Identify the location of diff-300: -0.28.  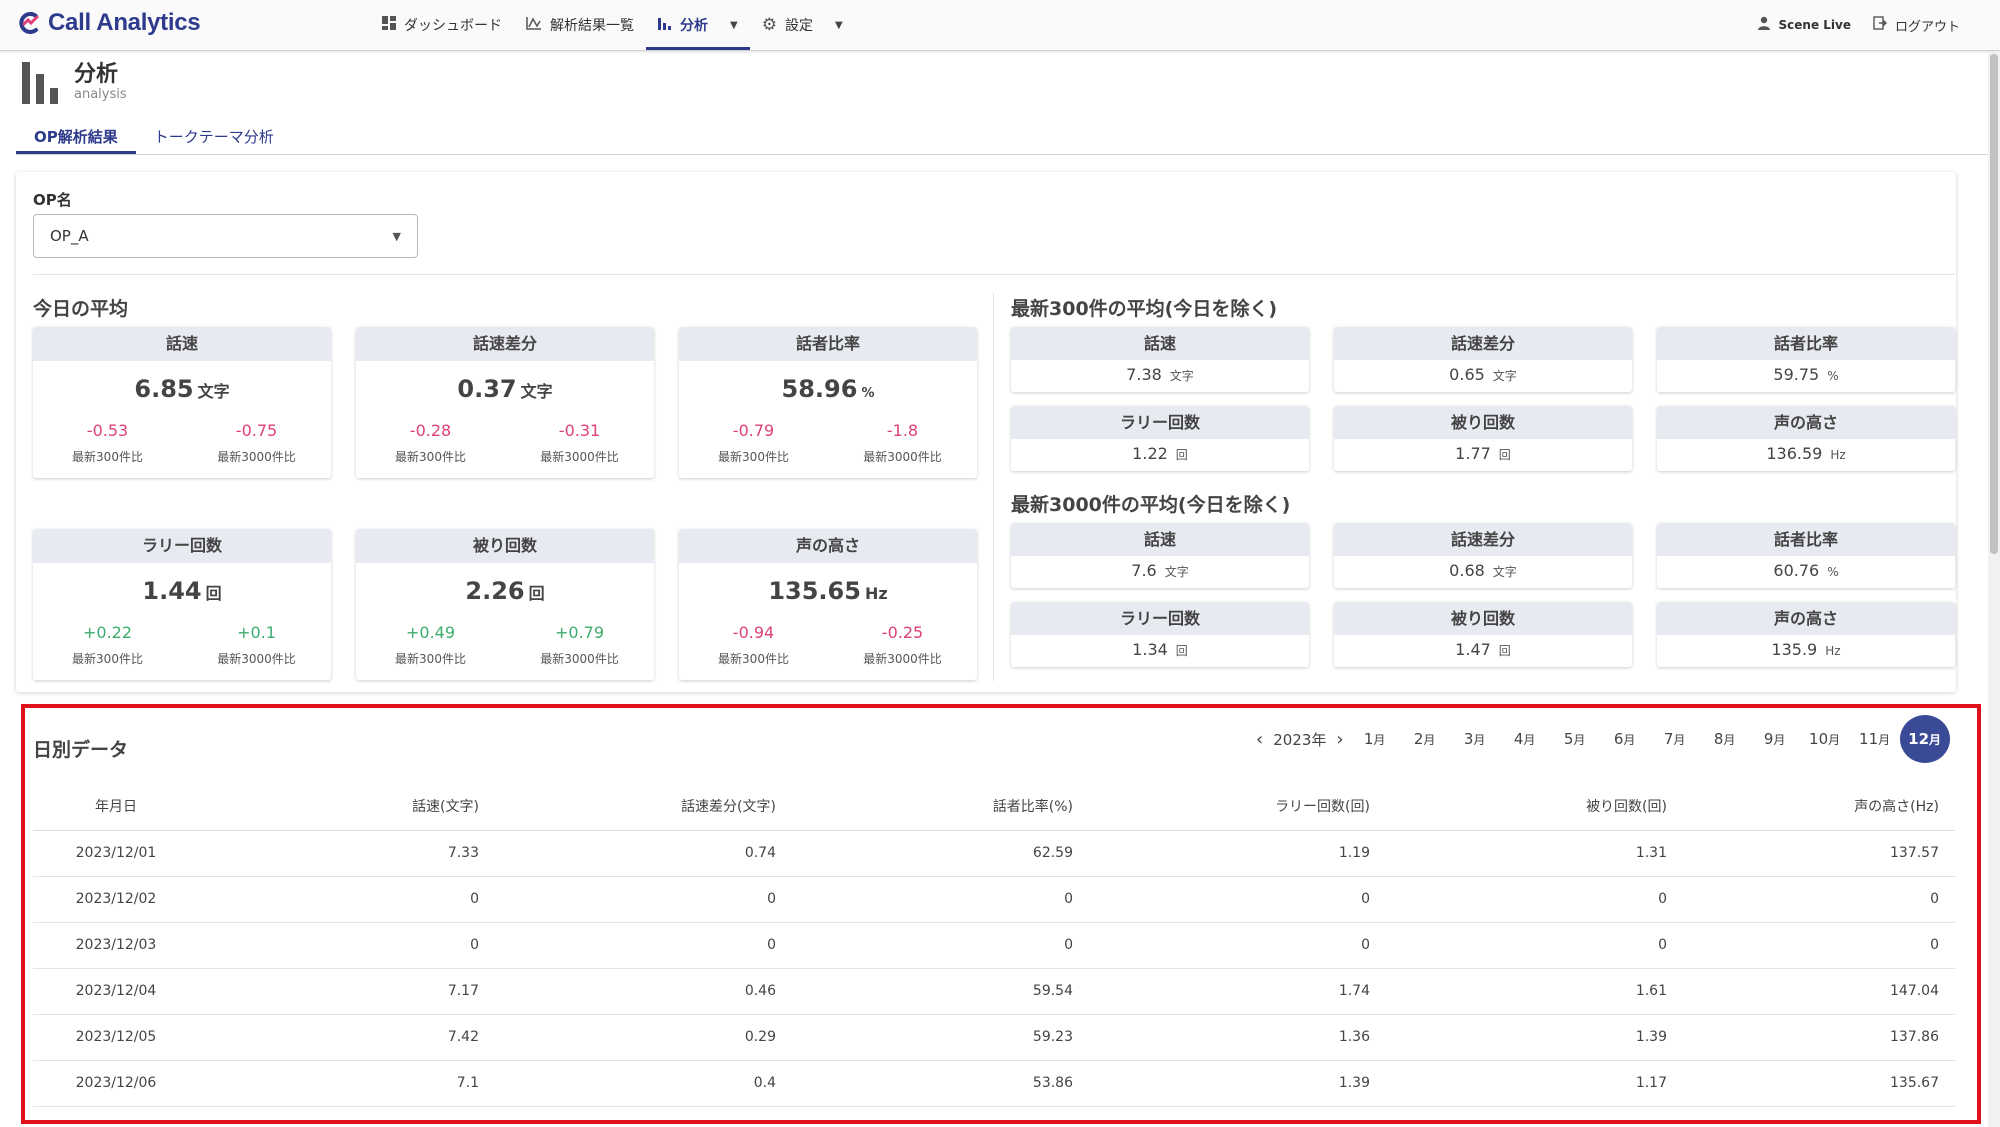
(430, 430).